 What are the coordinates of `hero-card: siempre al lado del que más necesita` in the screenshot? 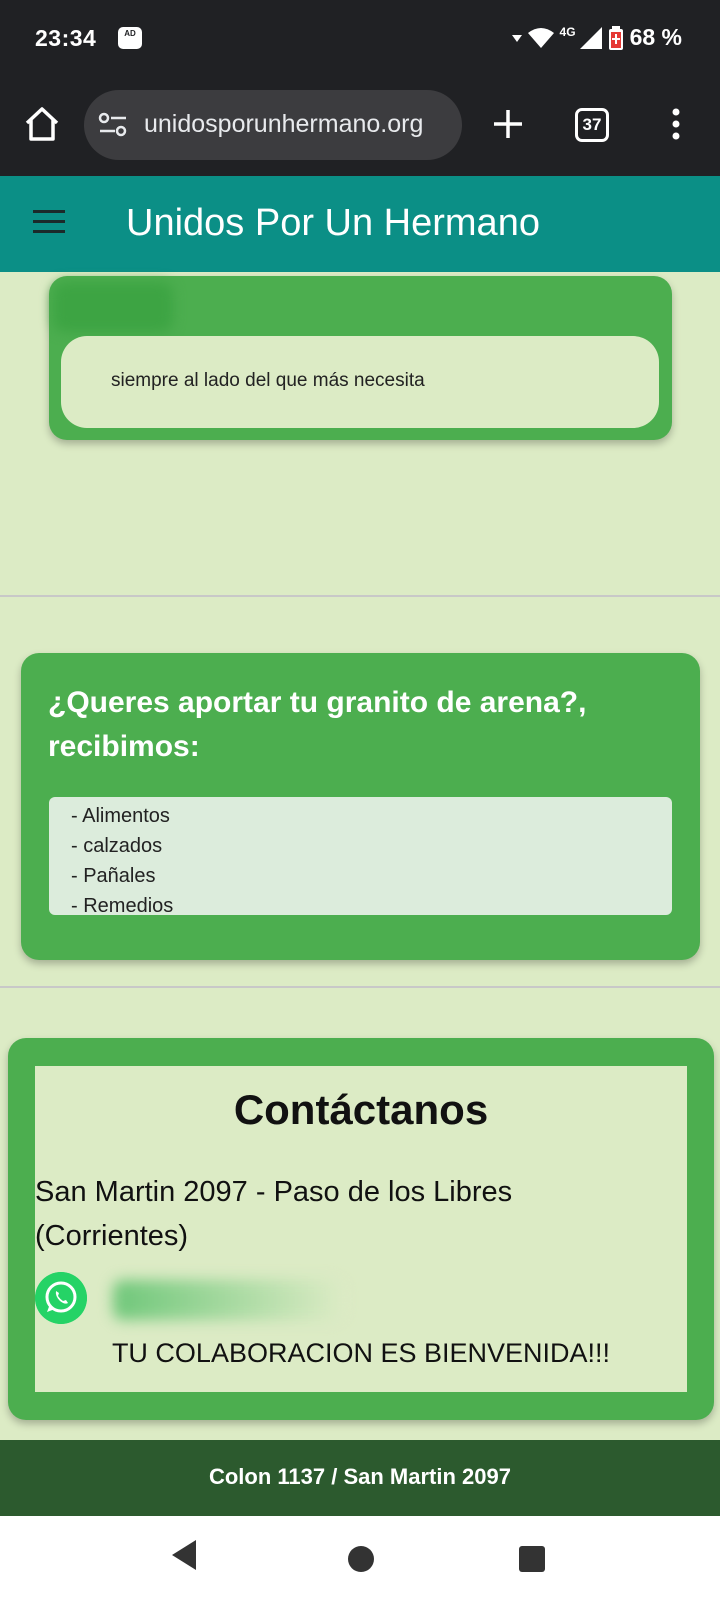 It's located at (360, 358).